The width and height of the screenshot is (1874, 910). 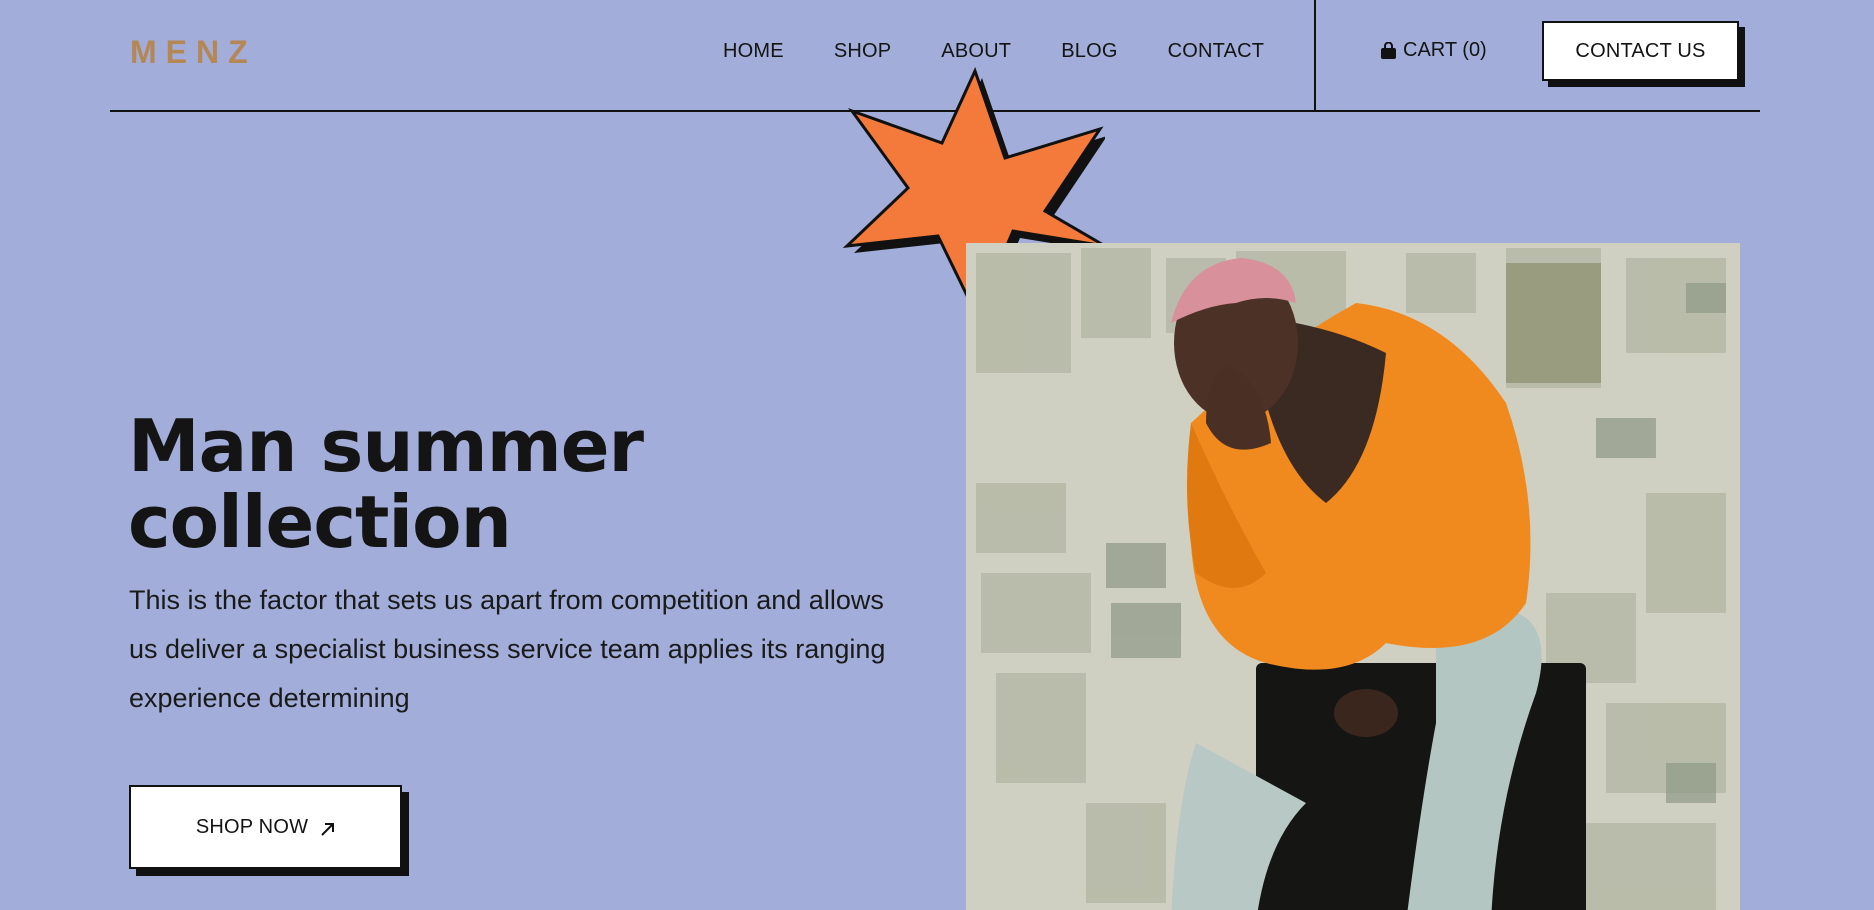 I want to click on arrow-up-right-icon, so click(x=327, y=828).